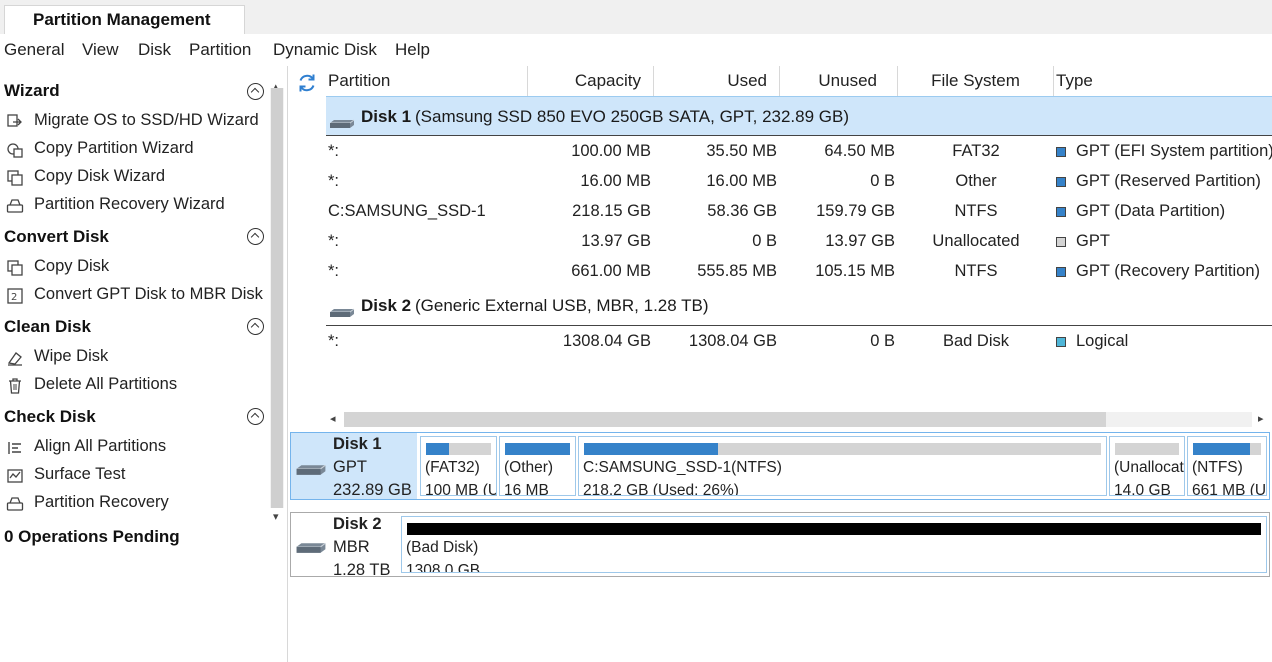  What do you see at coordinates (458, 466) in the screenshot?
I see `partition-block: (FAT32) 100 MB (Used: 35%)` at bounding box center [458, 466].